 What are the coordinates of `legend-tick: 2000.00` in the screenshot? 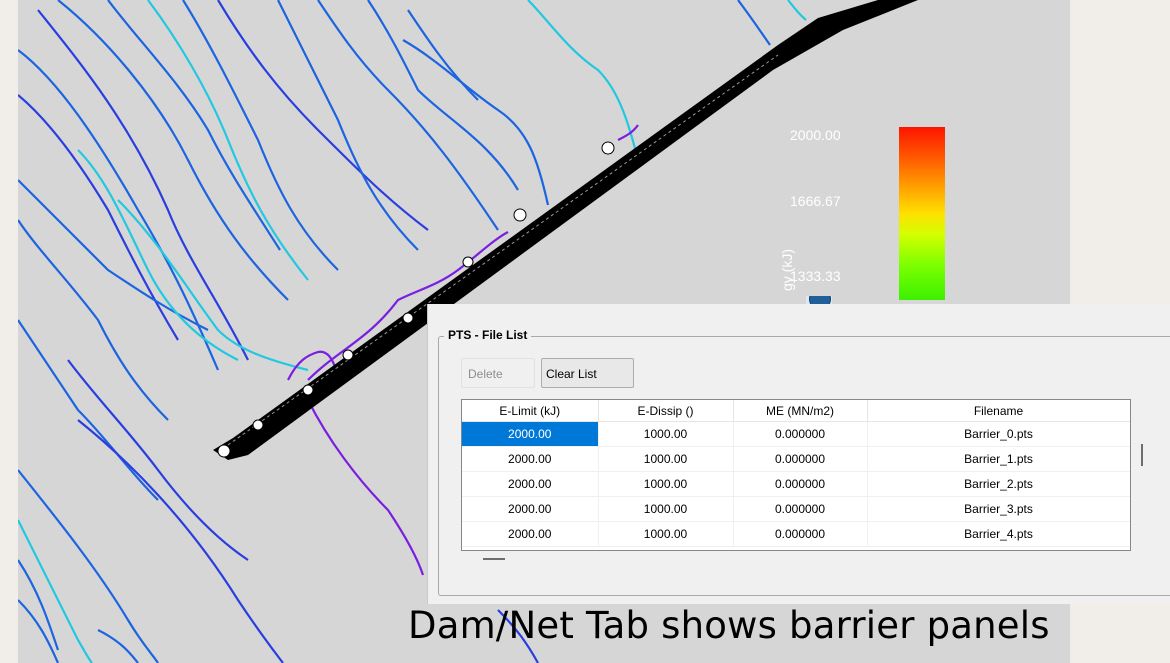 It's located at (815, 135).